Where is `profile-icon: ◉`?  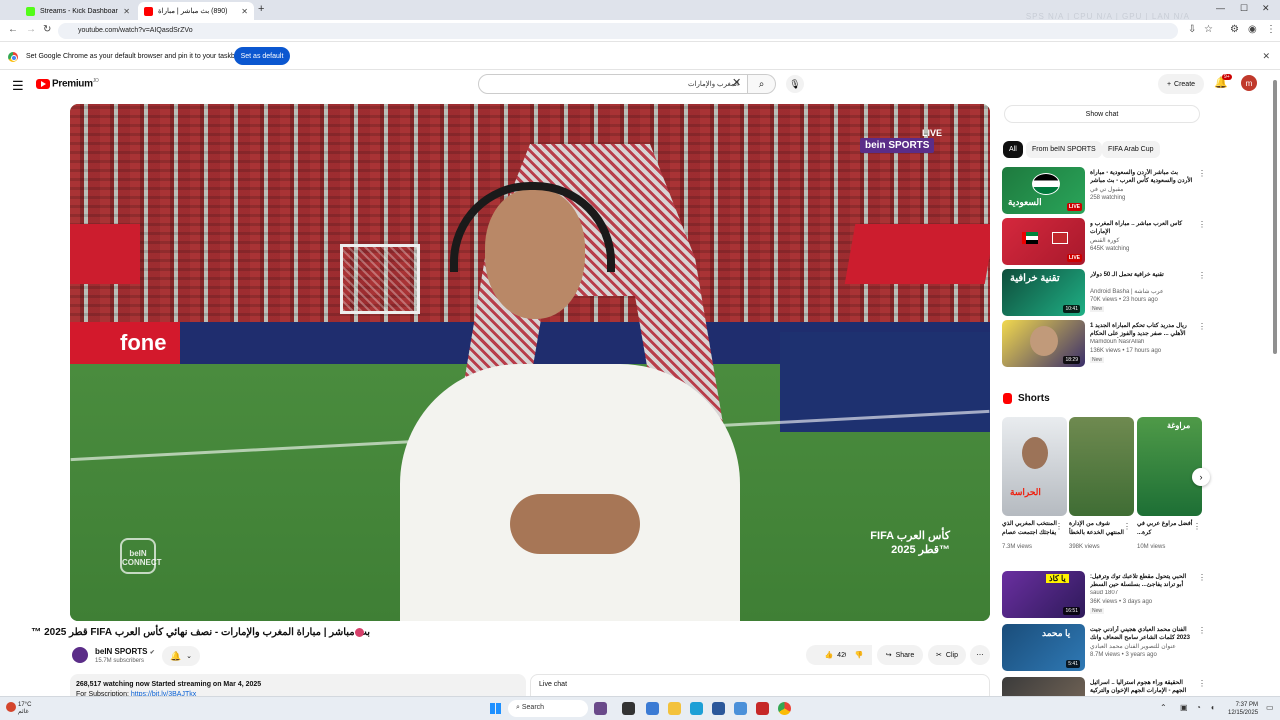 profile-icon: ◉ is located at coordinates (1252, 29).